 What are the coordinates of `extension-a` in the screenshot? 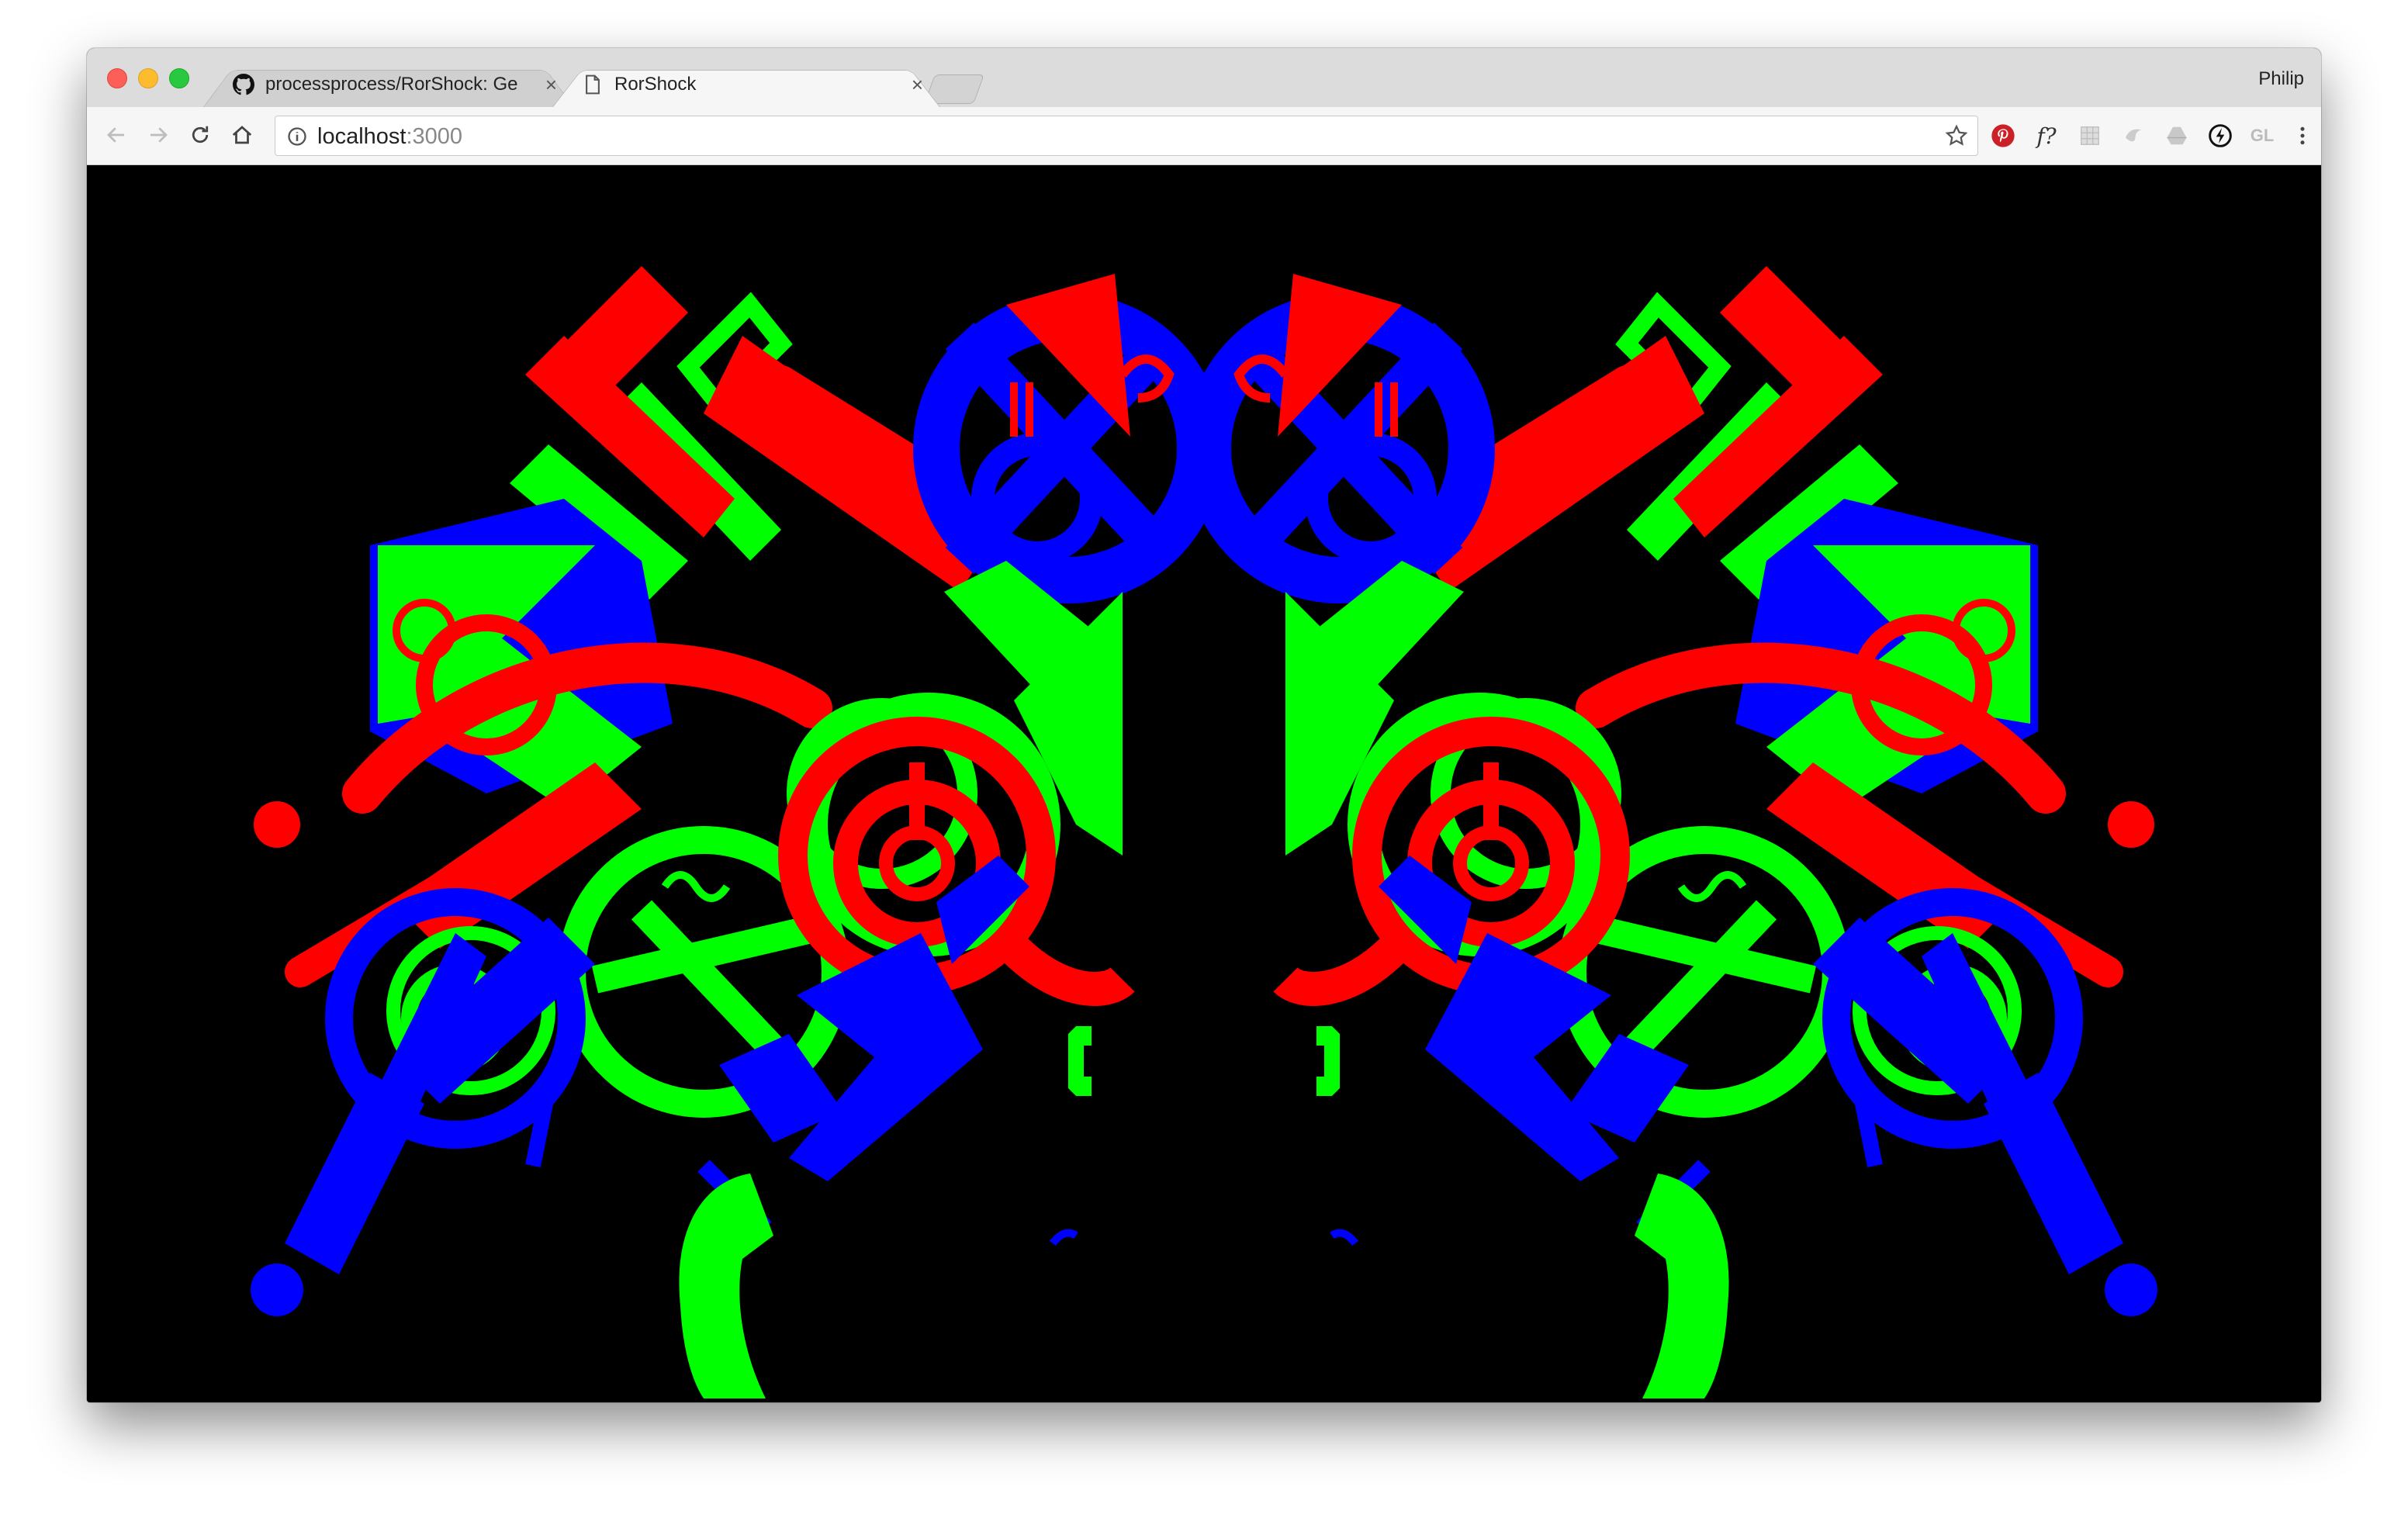 It's located at (2133, 136).